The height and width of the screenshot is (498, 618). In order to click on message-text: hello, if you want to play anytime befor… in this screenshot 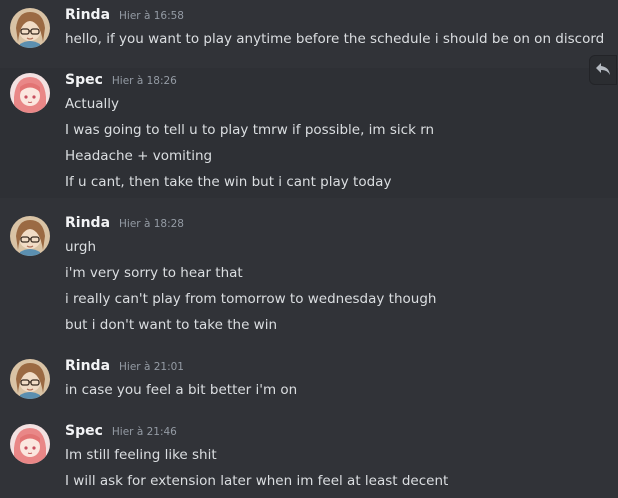, I will do `click(335, 39)`.